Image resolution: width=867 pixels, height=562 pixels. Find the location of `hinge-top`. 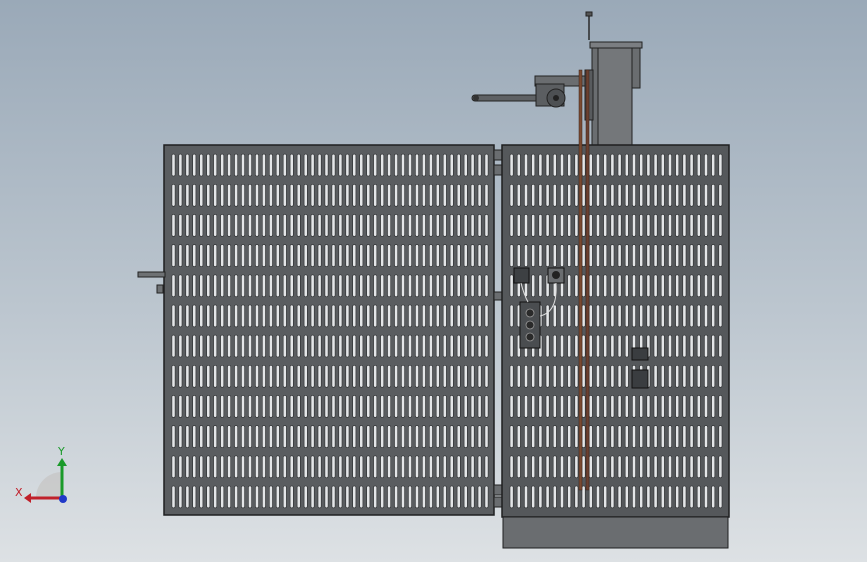

hinge-top is located at coordinates (498, 155).